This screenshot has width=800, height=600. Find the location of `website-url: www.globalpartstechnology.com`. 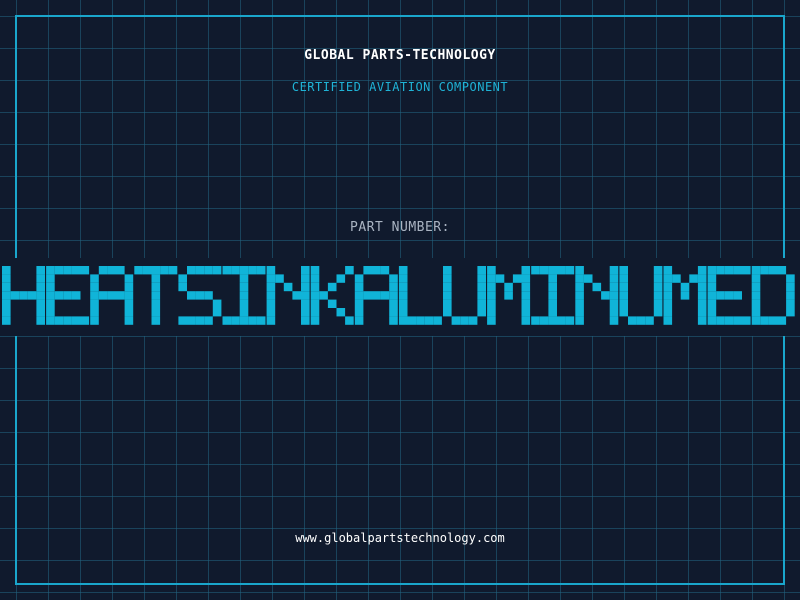

website-url: www.globalpartstechnology.com is located at coordinates (400, 538).